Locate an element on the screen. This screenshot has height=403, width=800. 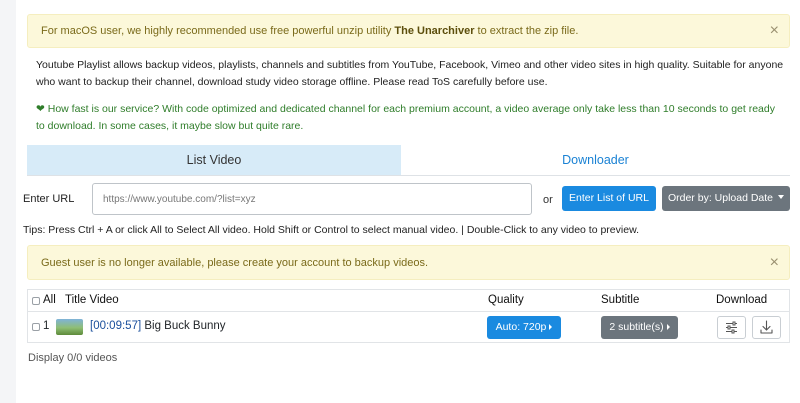
order-by-dropdown: Order by: Upload Date is located at coordinates (726, 198).